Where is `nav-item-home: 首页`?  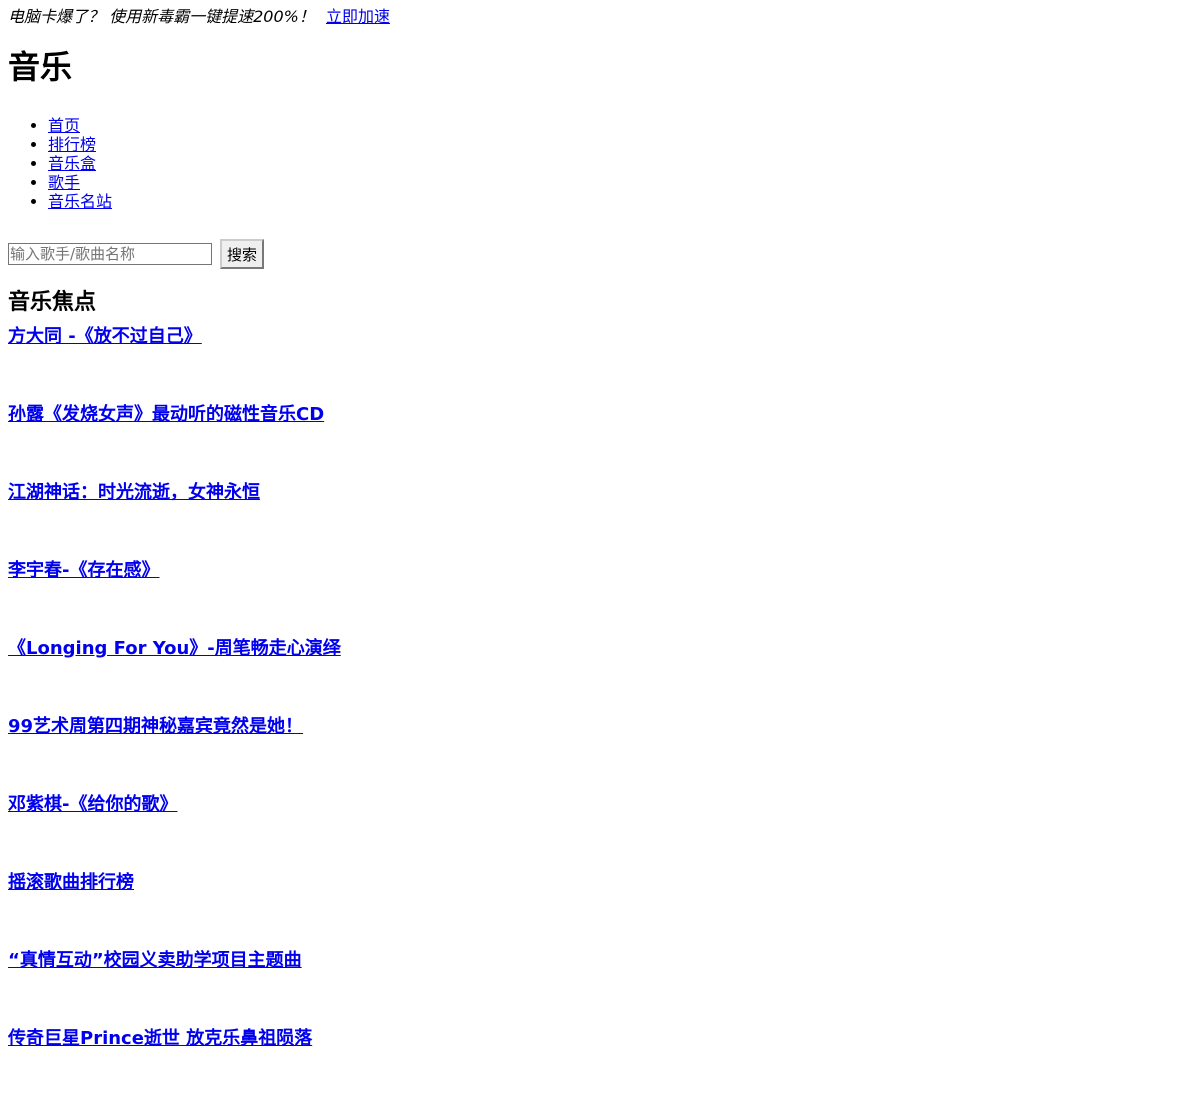 nav-item-home: 首页 is located at coordinates (620, 125).